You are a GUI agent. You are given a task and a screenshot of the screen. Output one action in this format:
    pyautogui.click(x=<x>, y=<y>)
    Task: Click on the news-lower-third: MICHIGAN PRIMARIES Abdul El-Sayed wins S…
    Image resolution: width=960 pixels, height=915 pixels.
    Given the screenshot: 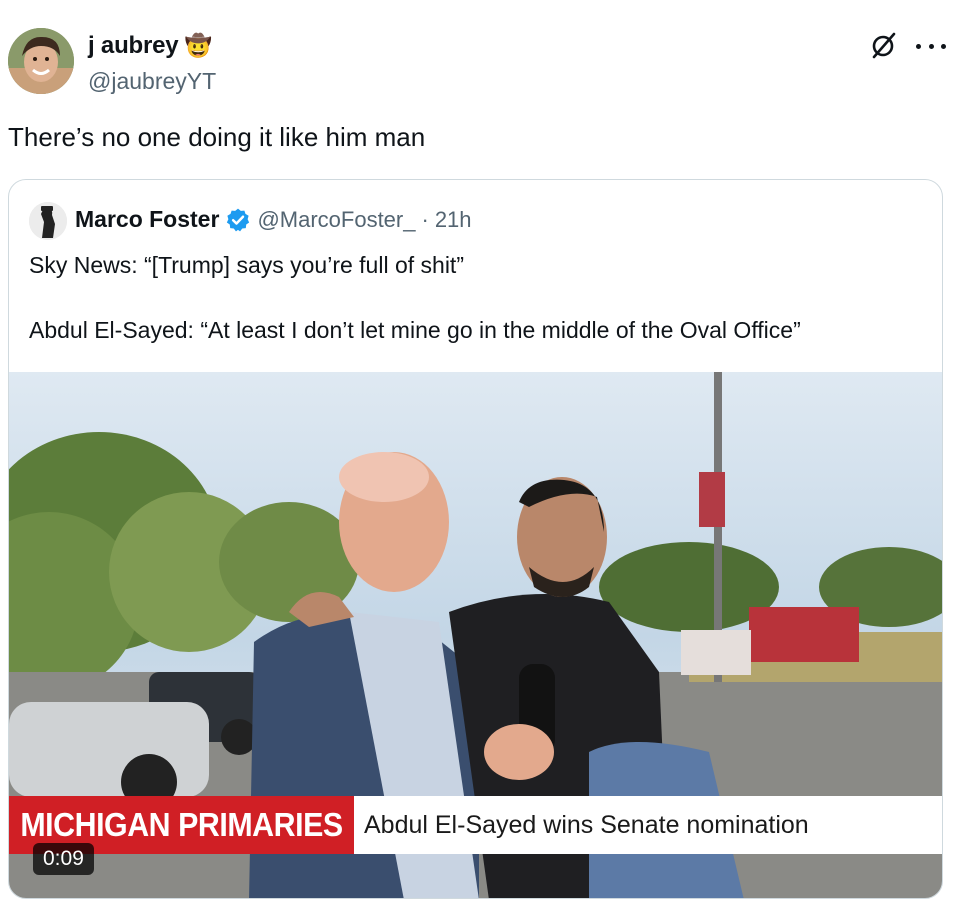 What is the action you would take?
    pyautogui.click(x=475, y=825)
    